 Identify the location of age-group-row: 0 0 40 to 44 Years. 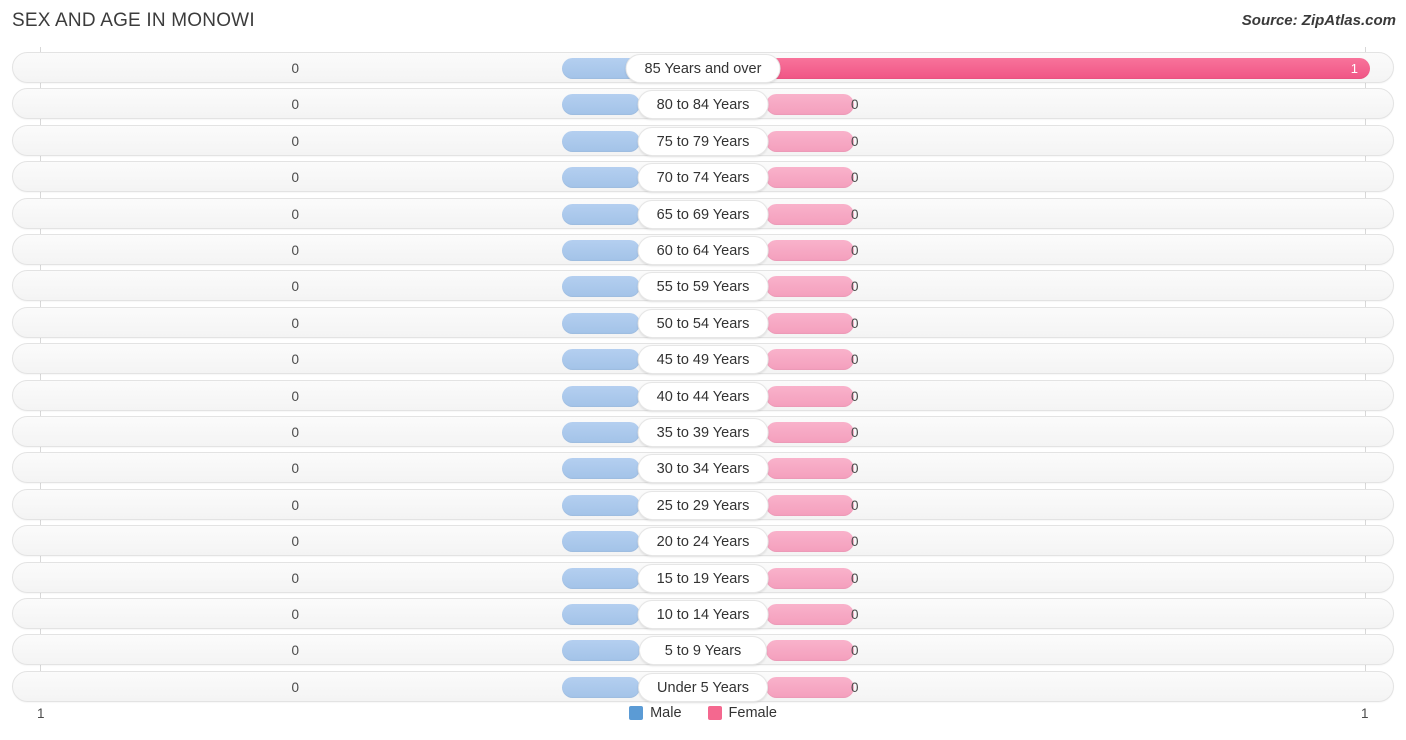
(703, 395).